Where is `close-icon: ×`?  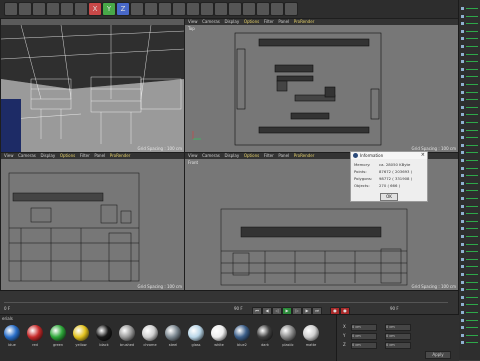 close-icon: × is located at coordinates (423, 155).